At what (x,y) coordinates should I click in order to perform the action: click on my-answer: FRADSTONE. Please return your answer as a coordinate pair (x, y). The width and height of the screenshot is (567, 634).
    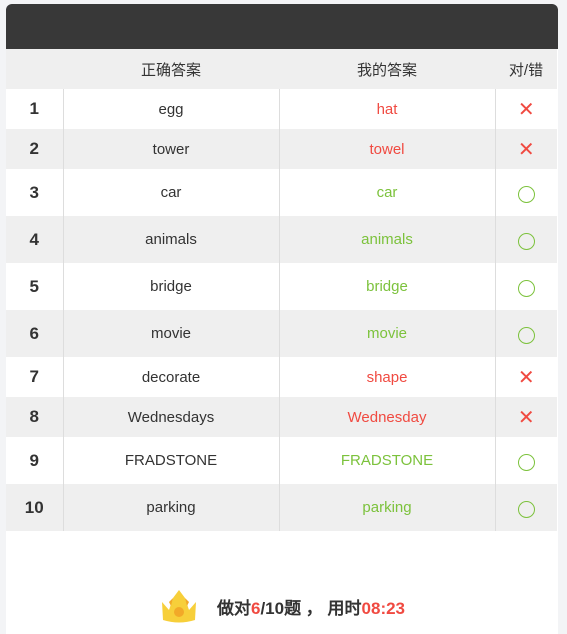
    Looking at the image, I should click on (386, 460).